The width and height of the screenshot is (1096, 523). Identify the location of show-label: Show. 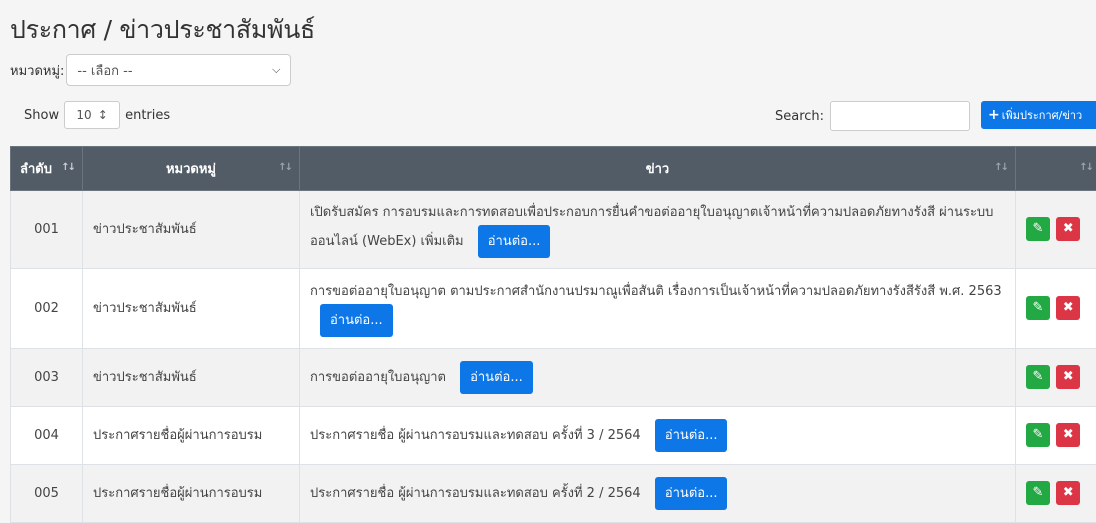
(41, 115).